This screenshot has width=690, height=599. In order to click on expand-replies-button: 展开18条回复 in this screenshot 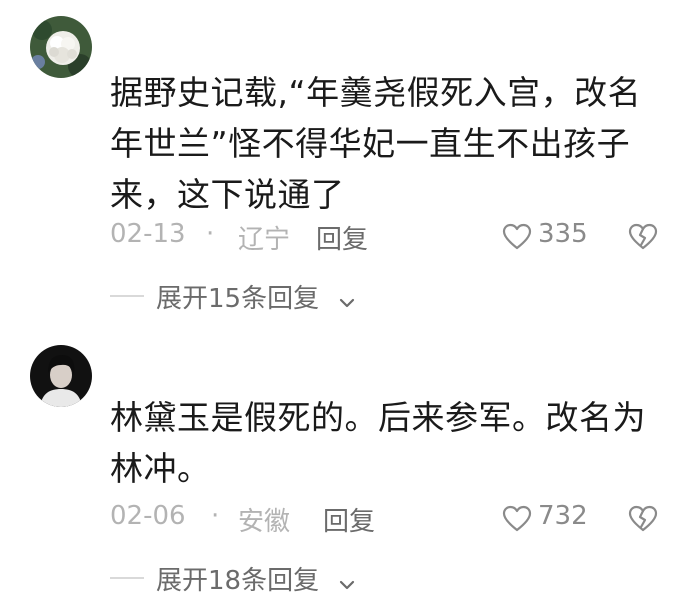, I will do `click(240, 578)`.